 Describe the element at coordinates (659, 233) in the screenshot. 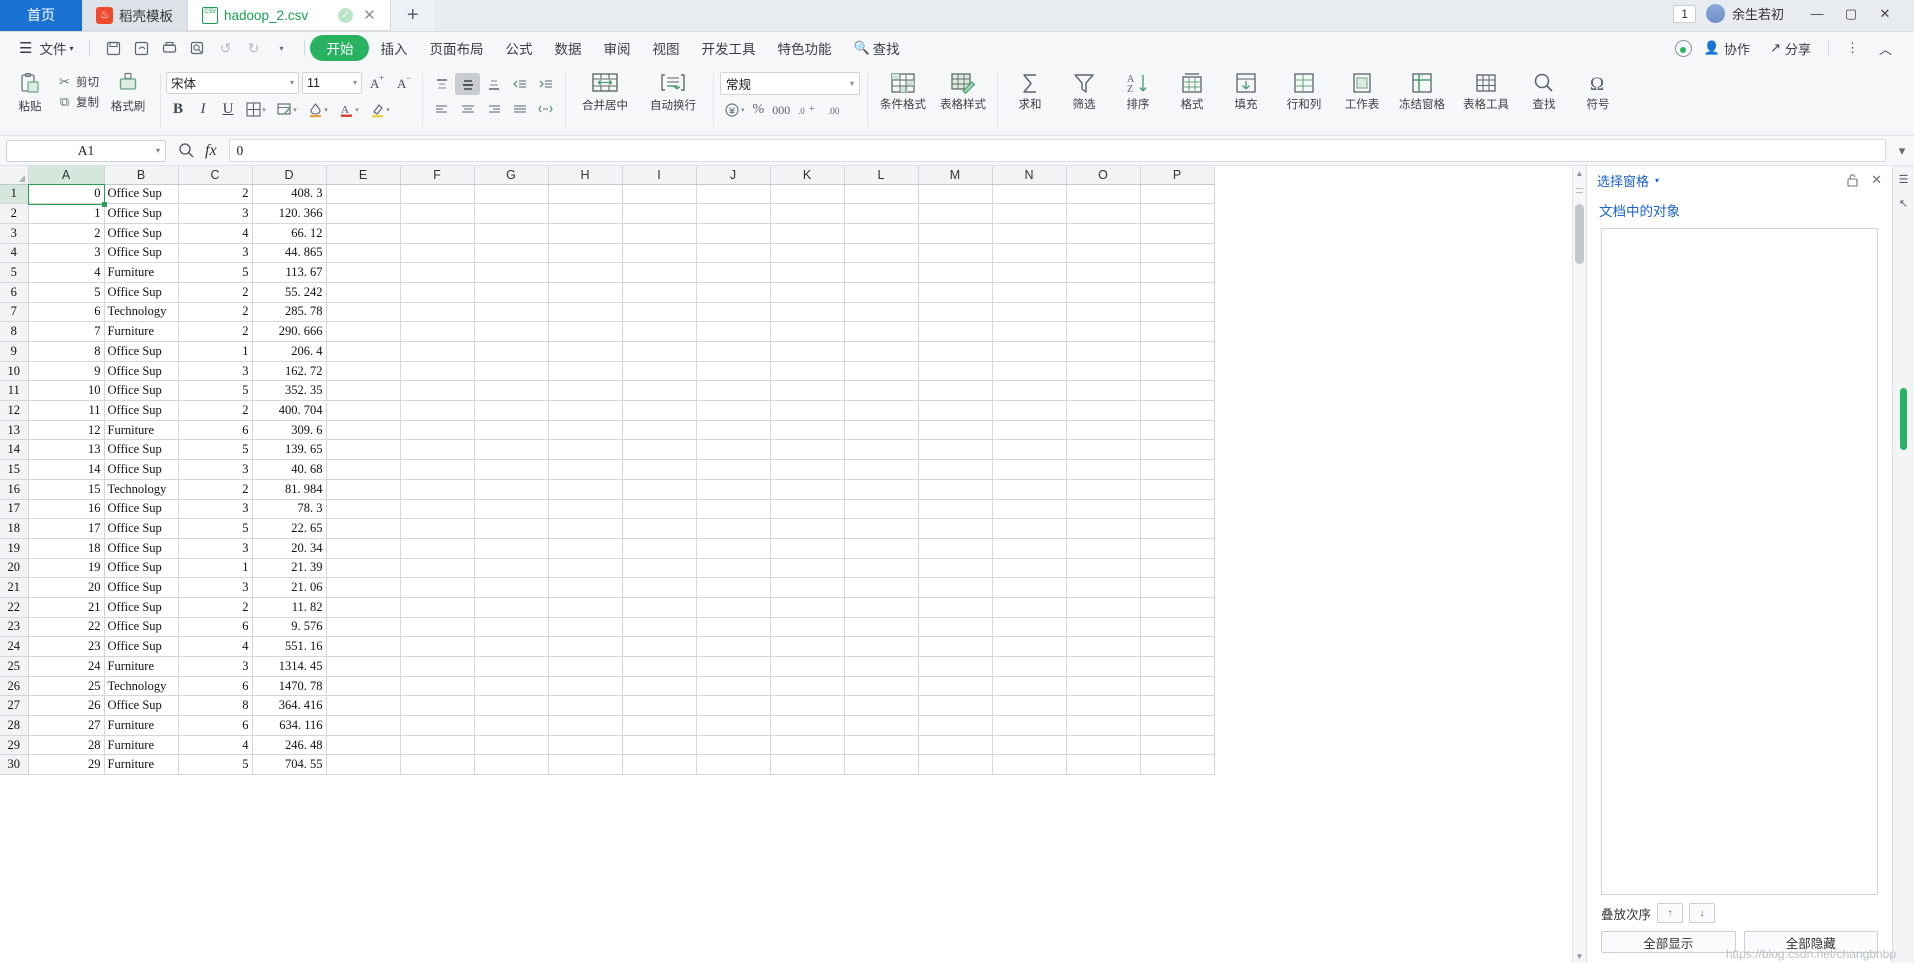

I see `cell-I3` at that location.